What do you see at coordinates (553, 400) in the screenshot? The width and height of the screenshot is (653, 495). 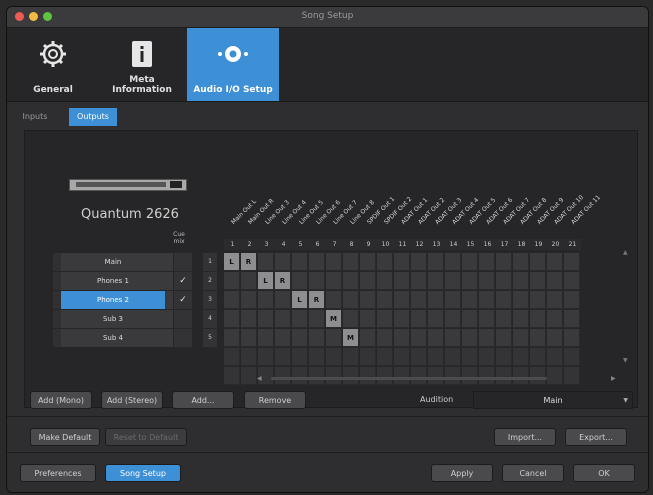 I see `audition-select: Main ▼` at bounding box center [553, 400].